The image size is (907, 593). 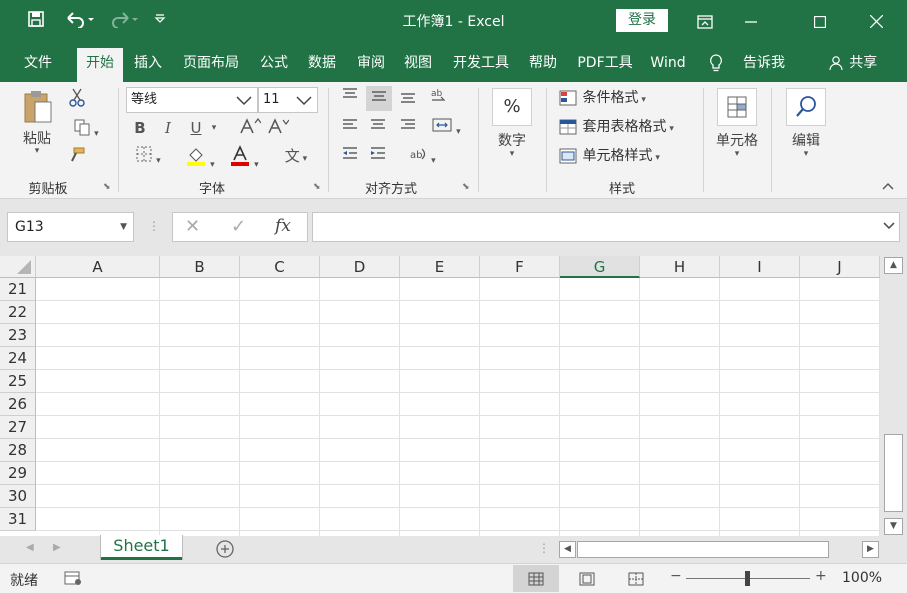 What do you see at coordinates (747, 578) in the screenshot?
I see `zoom-slider-thumb` at bounding box center [747, 578].